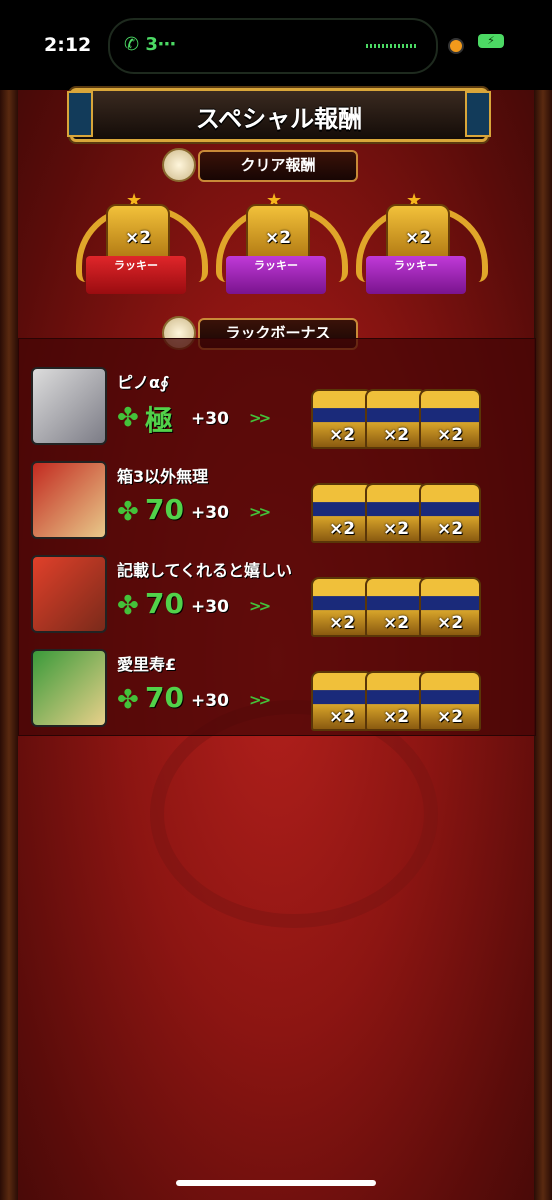 This screenshot has height=1200, width=552. Describe the element at coordinates (277, 593) in the screenshot. I see `player-row: 記載してくれると嬉しい ✤ 70 +30 >> ×2 ×2 ×2` at that location.